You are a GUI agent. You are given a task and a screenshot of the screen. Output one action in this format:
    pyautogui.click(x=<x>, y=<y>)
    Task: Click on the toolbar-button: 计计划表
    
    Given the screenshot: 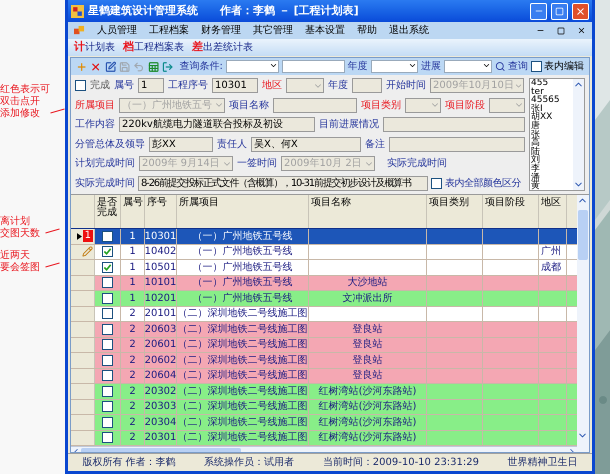 What is the action you would take?
    pyautogui.click(x=94, y=47)
    